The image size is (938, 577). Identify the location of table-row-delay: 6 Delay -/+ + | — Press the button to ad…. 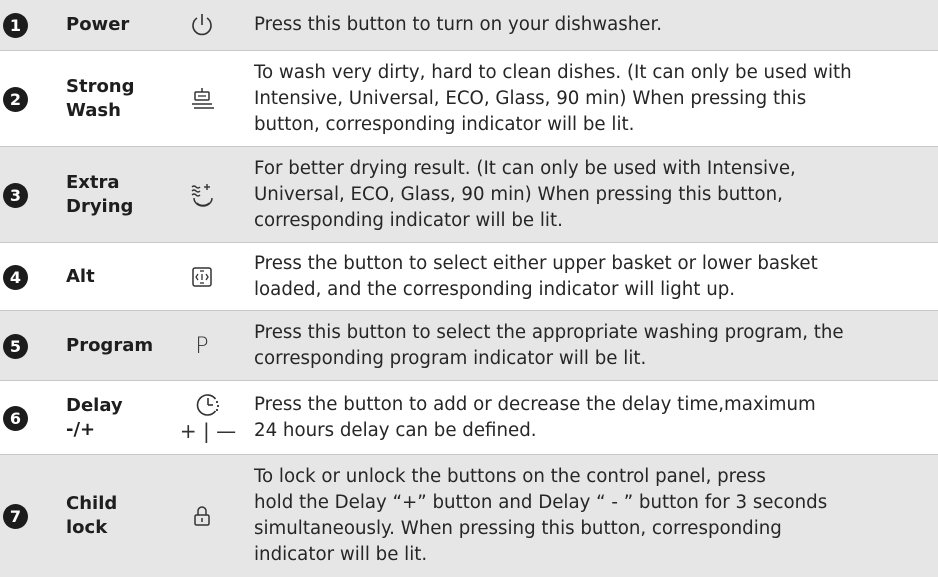
(469, 417).